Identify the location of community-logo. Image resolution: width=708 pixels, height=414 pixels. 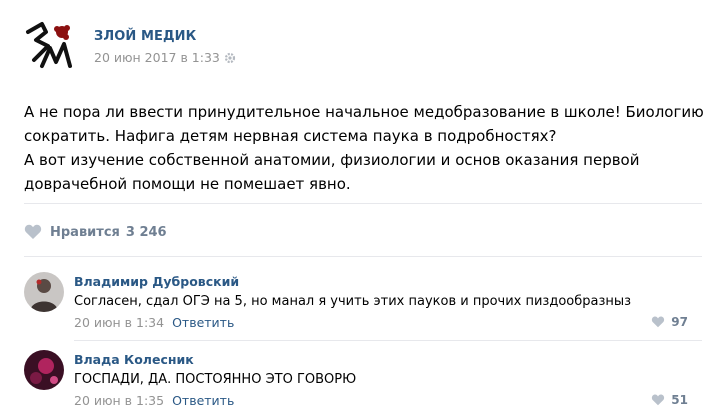
(50, 46).